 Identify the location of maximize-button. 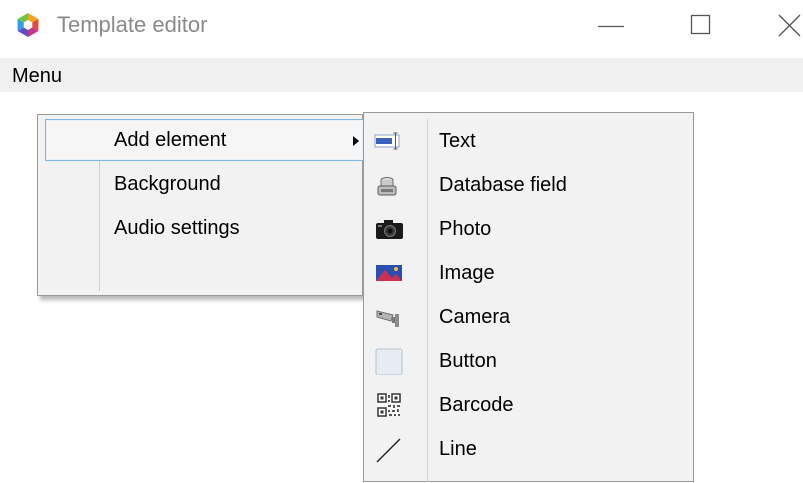
(701, 26).